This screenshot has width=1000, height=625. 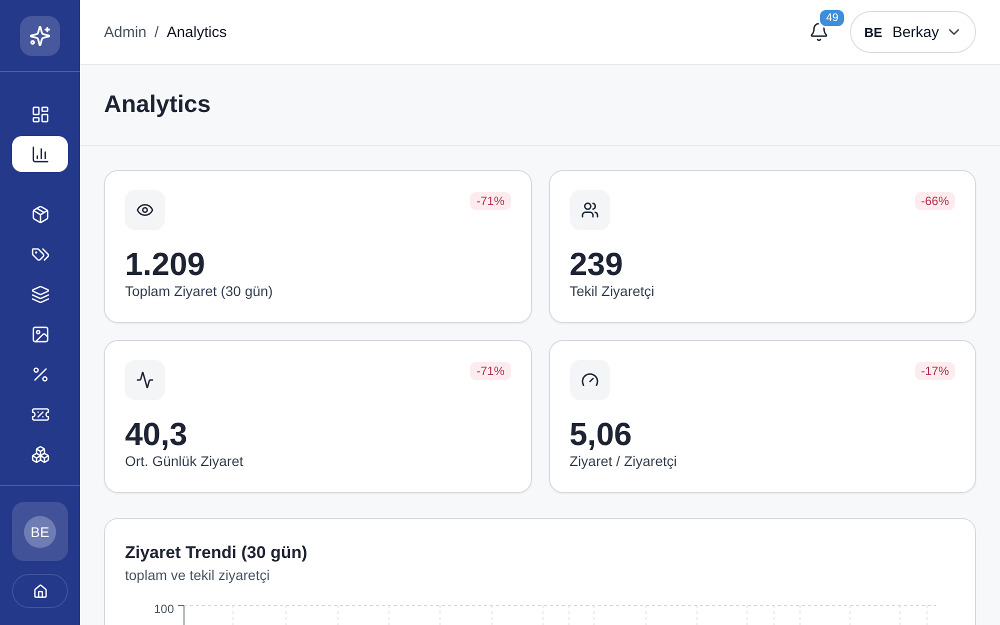 What do you see at coordinates (184, 461) in the screenshot?
I see `stat-label: Ort. Günlük Ziyaret` at bounding box center [184, 461].